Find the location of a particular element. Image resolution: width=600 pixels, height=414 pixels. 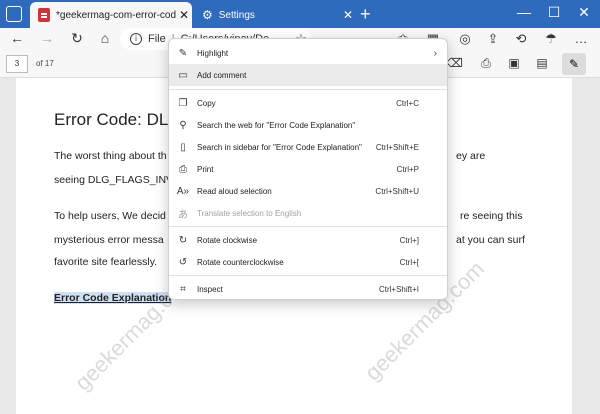

back-arrow-icon: ← is located at coordinates (17, 38).